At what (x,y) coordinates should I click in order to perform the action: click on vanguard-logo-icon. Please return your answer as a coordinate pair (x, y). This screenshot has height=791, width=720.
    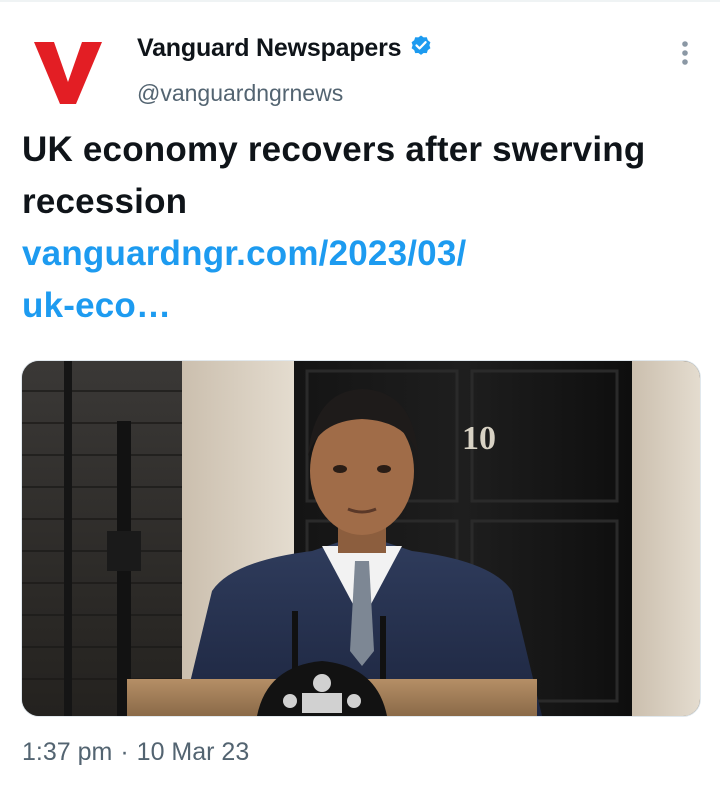
    Looking at the image, I should click on (68, 73).